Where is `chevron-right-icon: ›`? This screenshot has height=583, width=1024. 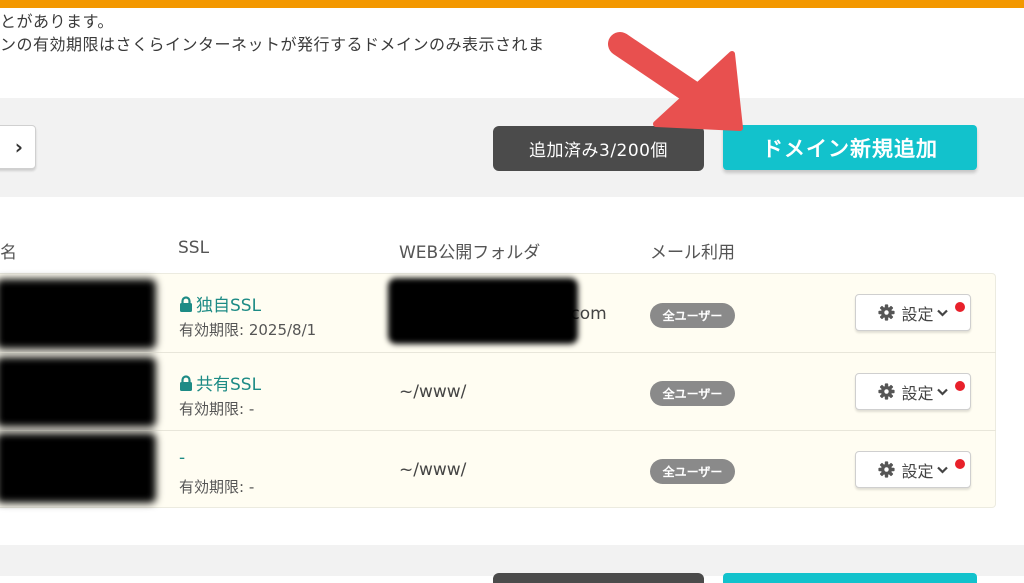
chevron-right-icon: › is located at coordinates (18, 147).